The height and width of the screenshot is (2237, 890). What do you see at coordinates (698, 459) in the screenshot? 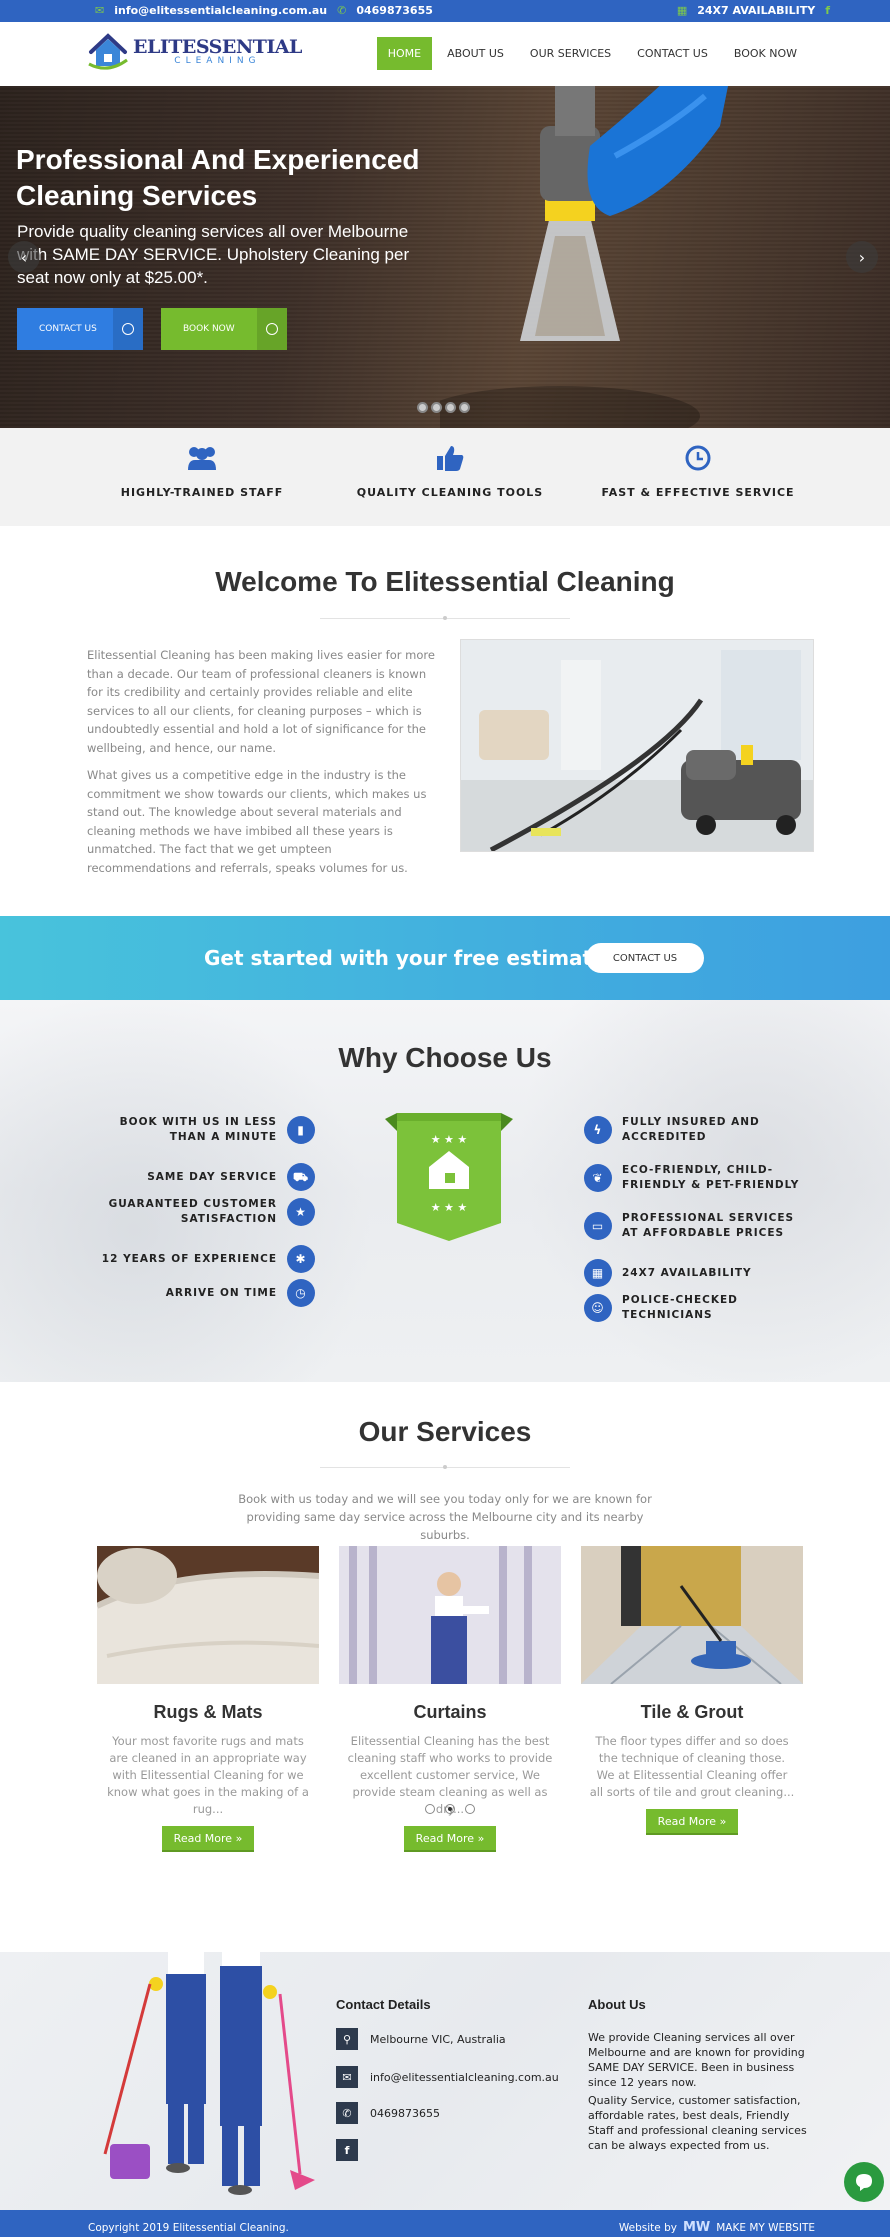
I see `clock-icon` at bounding box center [698, 459].